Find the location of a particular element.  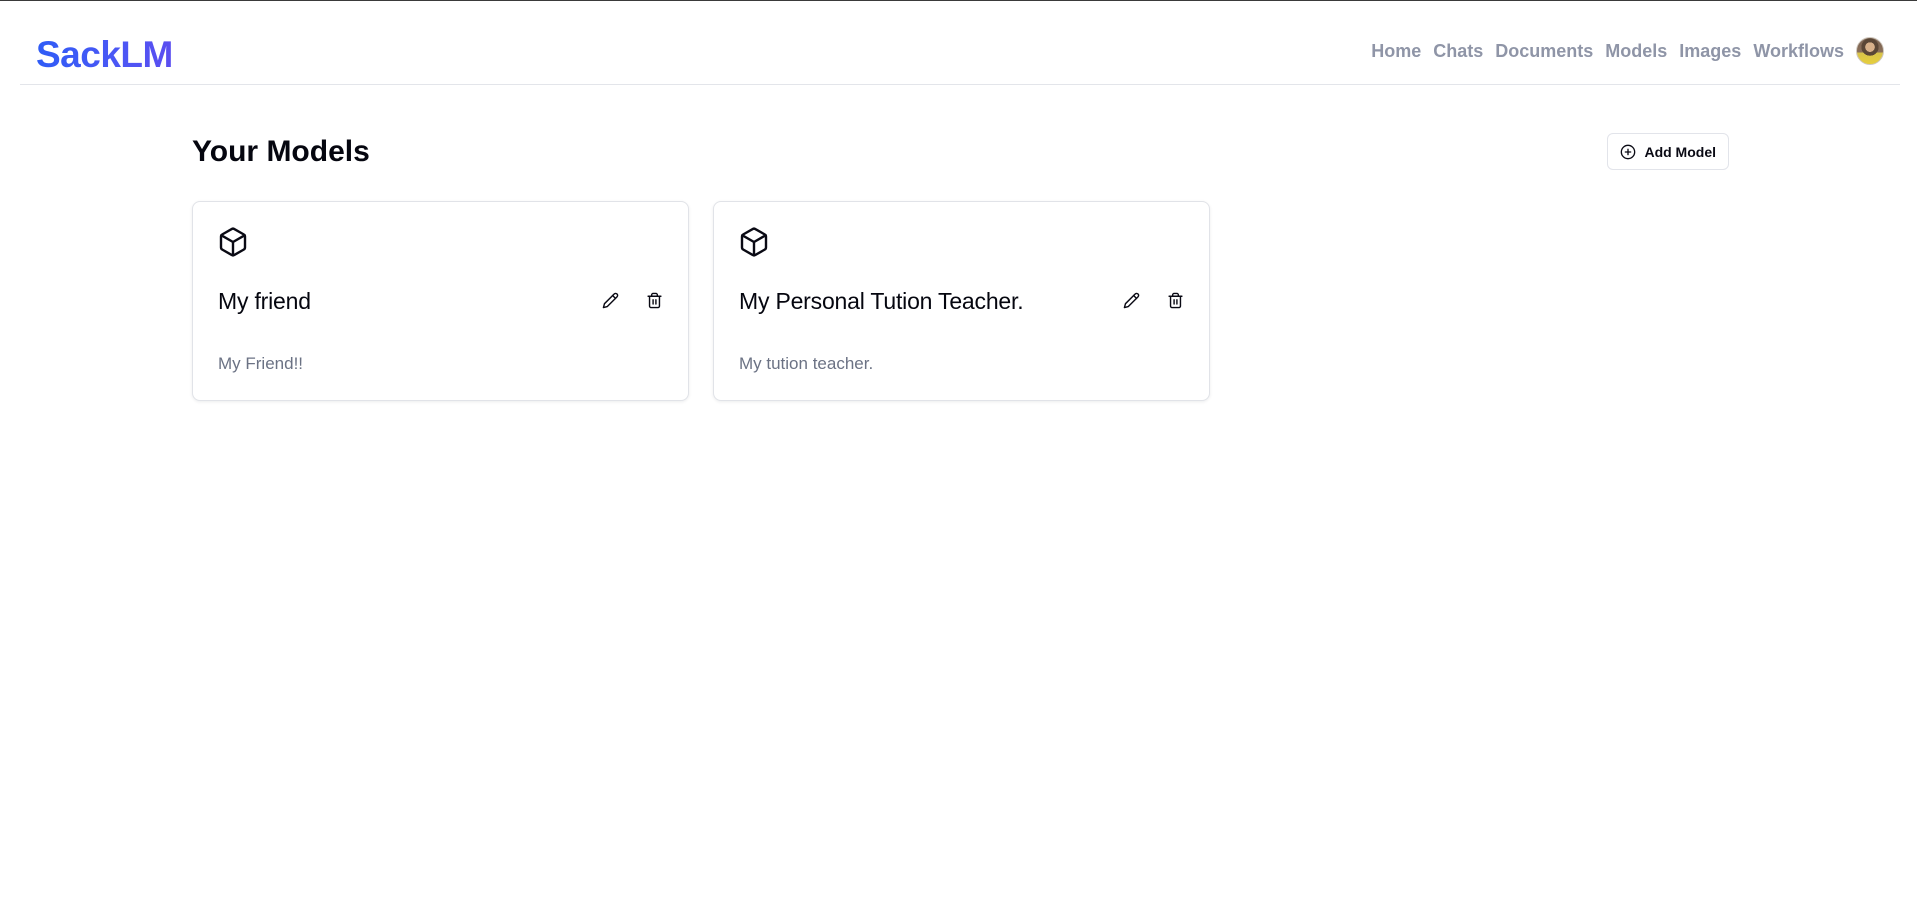

nav-images: Images is located at coordinates (1710, 51).